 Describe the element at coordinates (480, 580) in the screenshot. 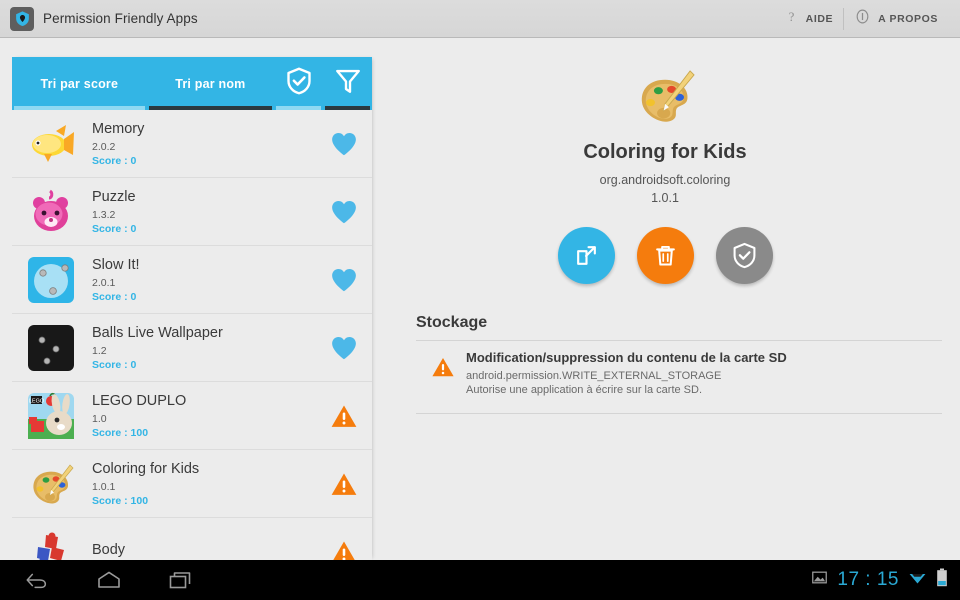

I see `system-navigation-bar: 17 : 15` at that location.